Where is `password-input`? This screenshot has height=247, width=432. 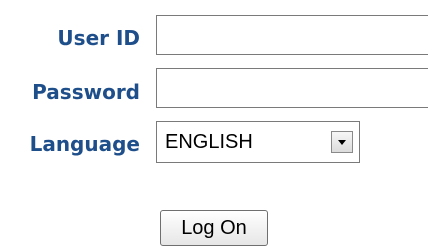 password-input is located at coordinates (292, 88).